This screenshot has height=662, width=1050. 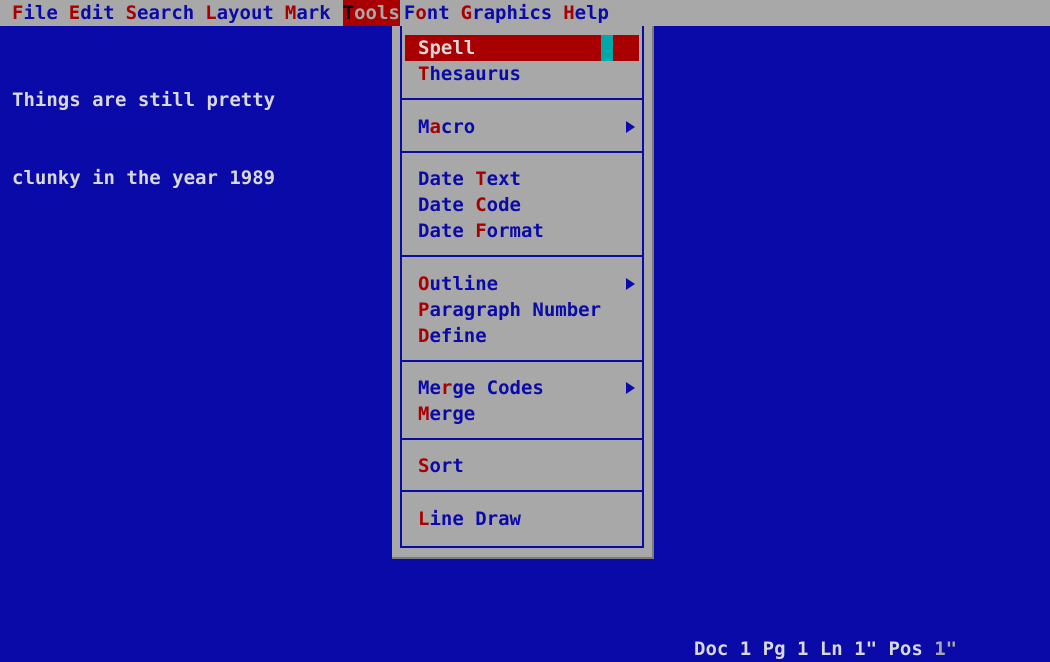 What do you see at coordinates (144, 178) in the screenshot?
I see `document-line-2: clunky in the year 1989` at bounding box center [144, 178].